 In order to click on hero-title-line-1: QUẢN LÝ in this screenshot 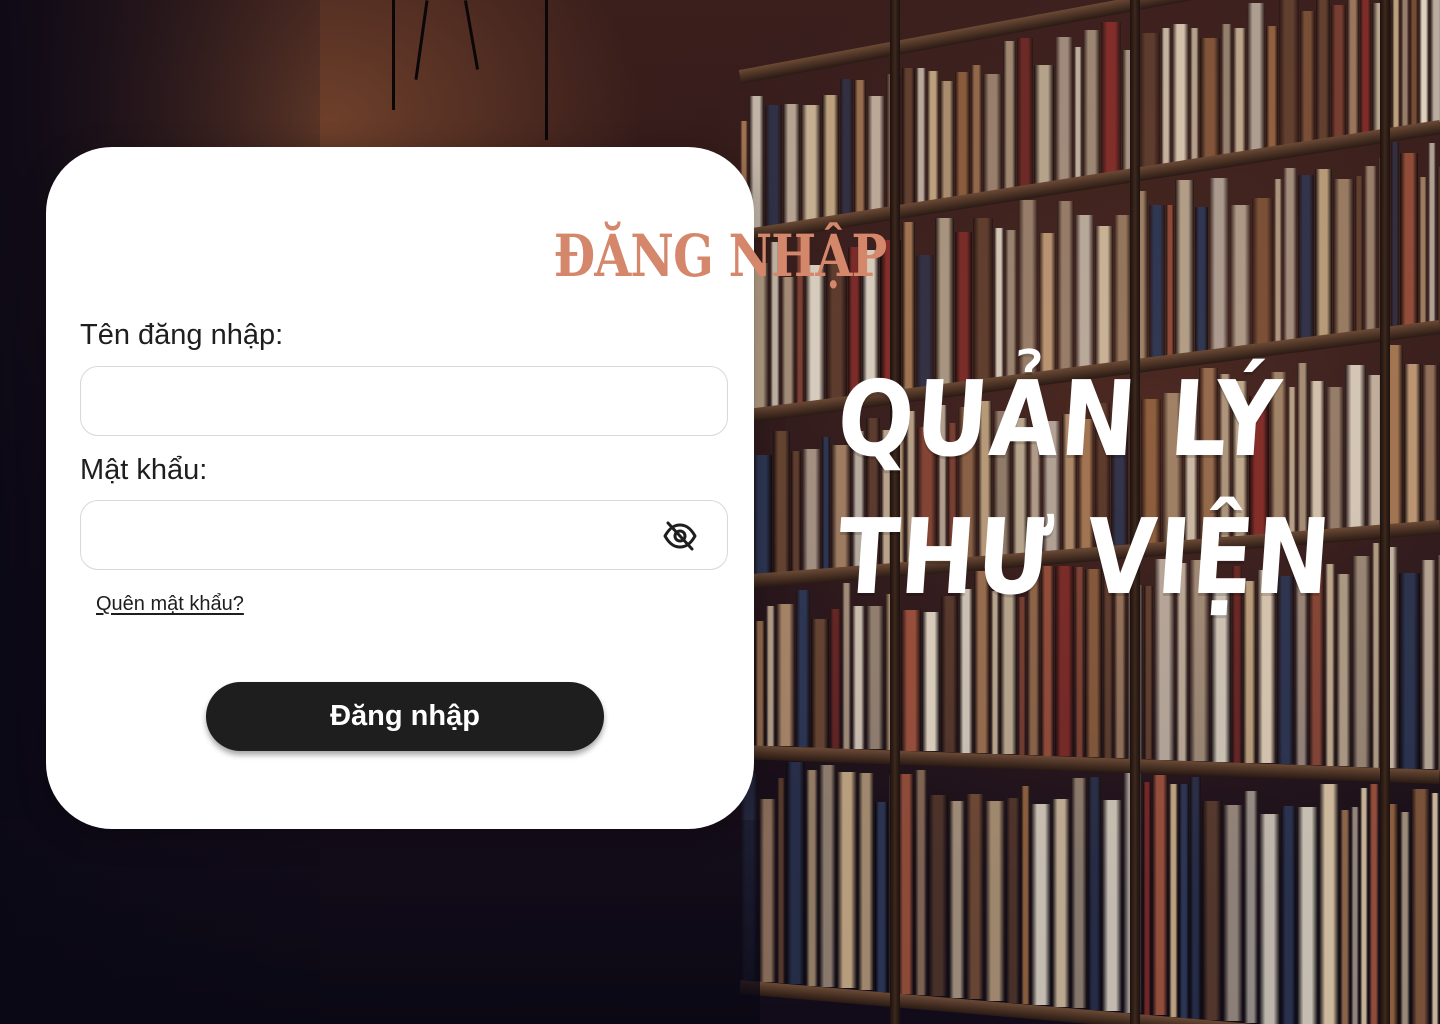, I will do `click(1060, 419)`.